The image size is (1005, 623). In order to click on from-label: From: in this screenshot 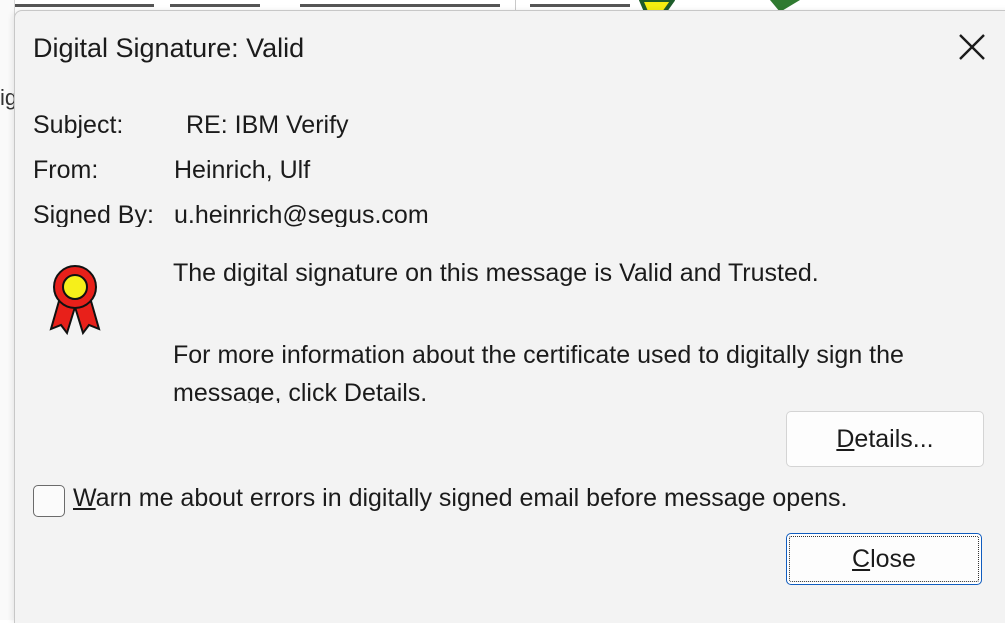, I will do `click(66, 170)`.